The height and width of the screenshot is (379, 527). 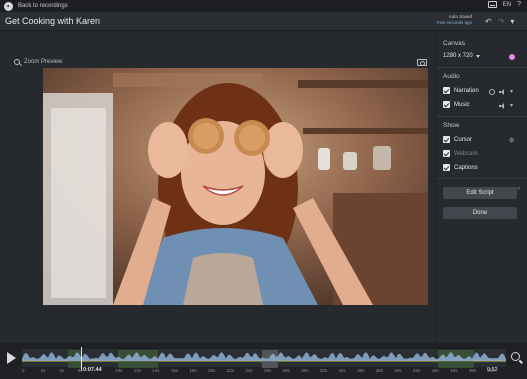 What do you see at coordinates (446, 104) in the screenshot?
I see `music-checkbox` at bounding box center [446, 104].